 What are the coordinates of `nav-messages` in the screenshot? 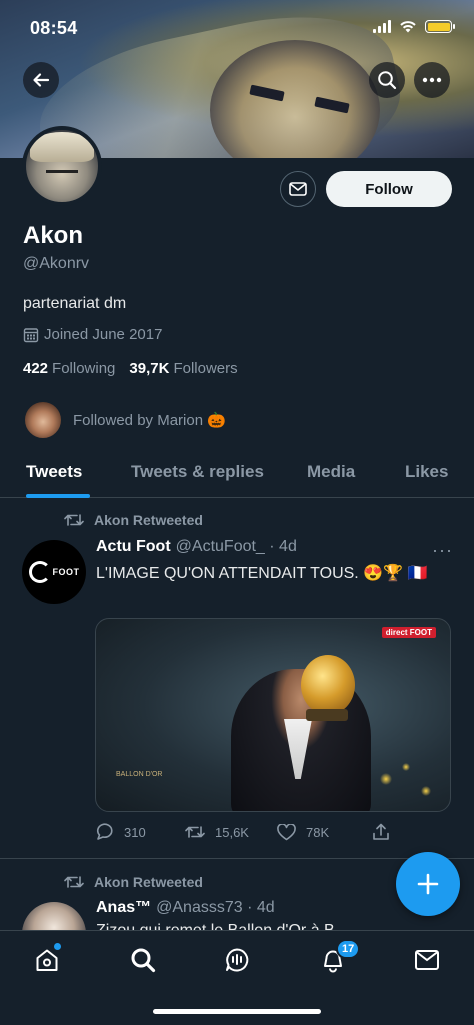 It's located at (427, 960).